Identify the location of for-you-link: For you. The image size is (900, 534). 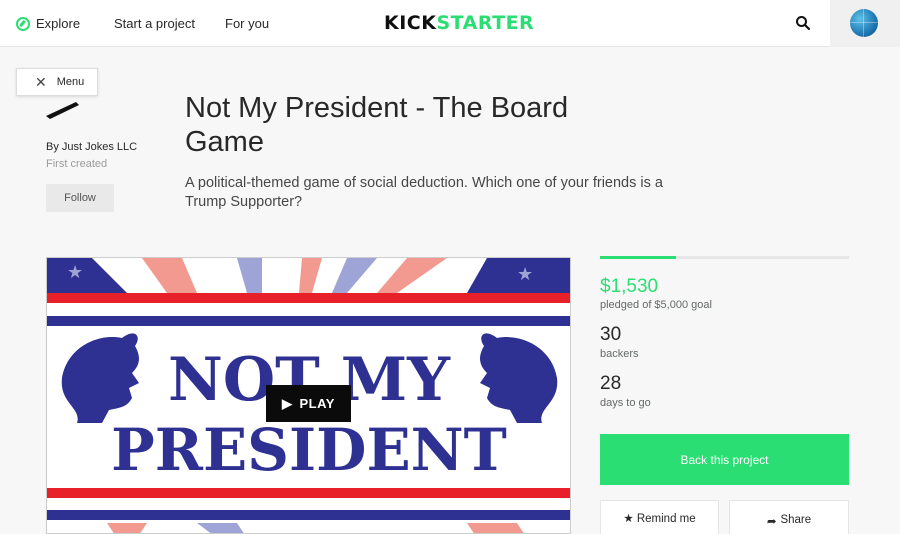
(247, 23).